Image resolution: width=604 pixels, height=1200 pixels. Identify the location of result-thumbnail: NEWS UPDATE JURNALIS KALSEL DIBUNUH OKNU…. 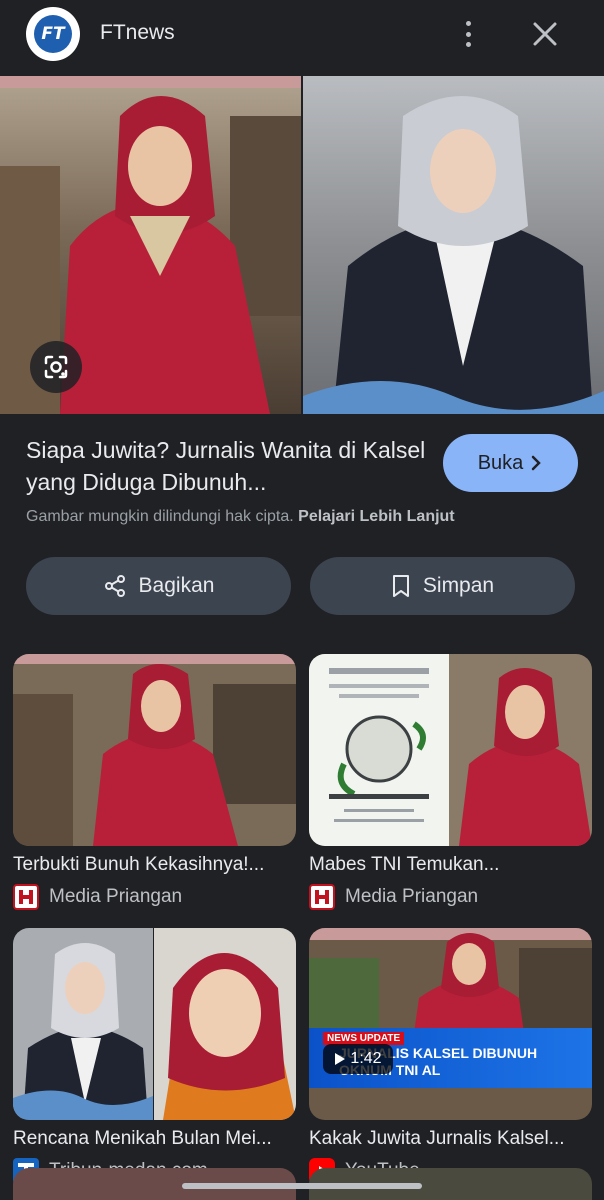
(450, 1024).